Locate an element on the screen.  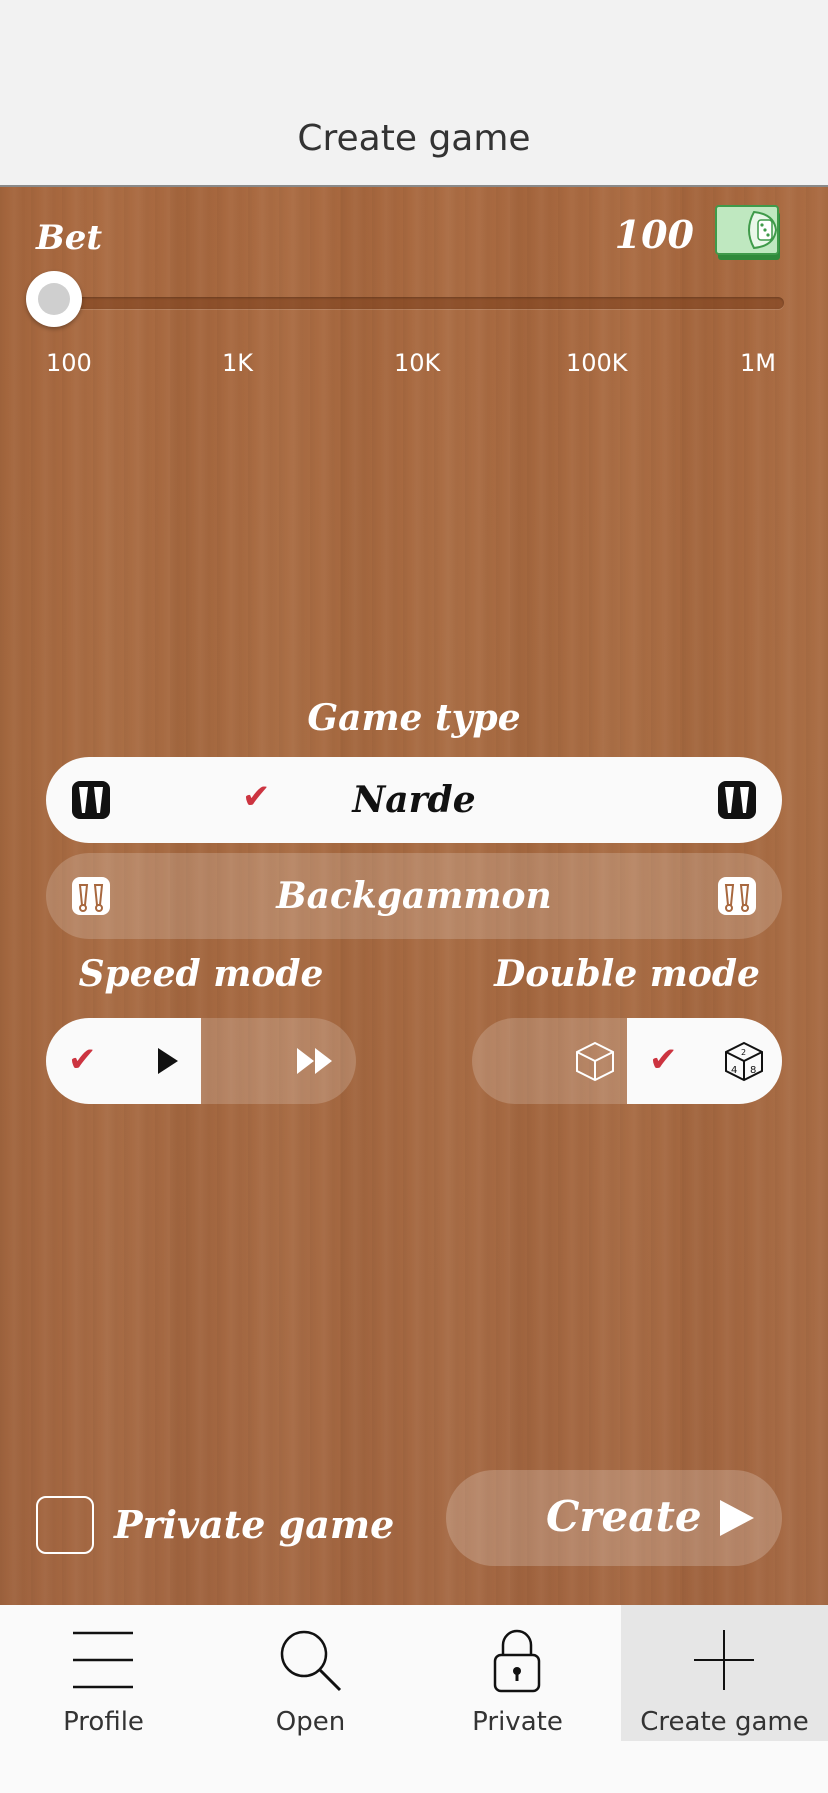
nav-label-open: Open is located at coordinates (310, 1722).